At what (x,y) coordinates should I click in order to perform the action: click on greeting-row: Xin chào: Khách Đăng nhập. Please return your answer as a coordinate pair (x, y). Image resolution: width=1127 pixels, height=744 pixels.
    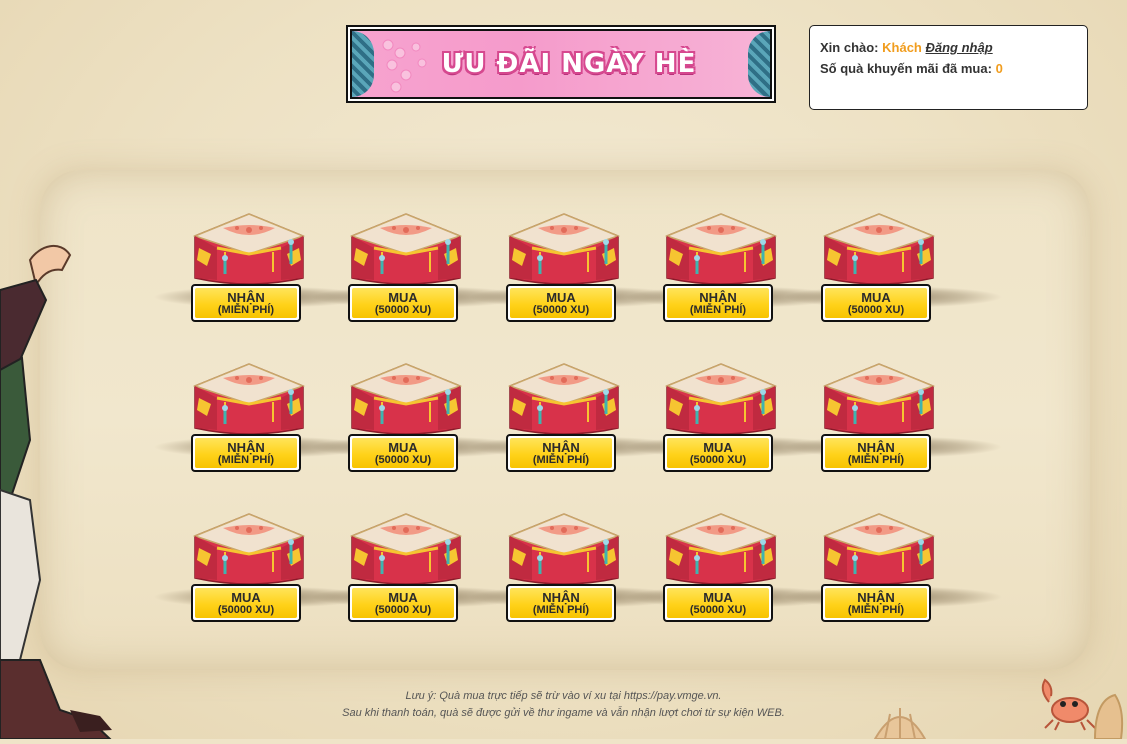
    Looking at the image, I should click on (948, 47).